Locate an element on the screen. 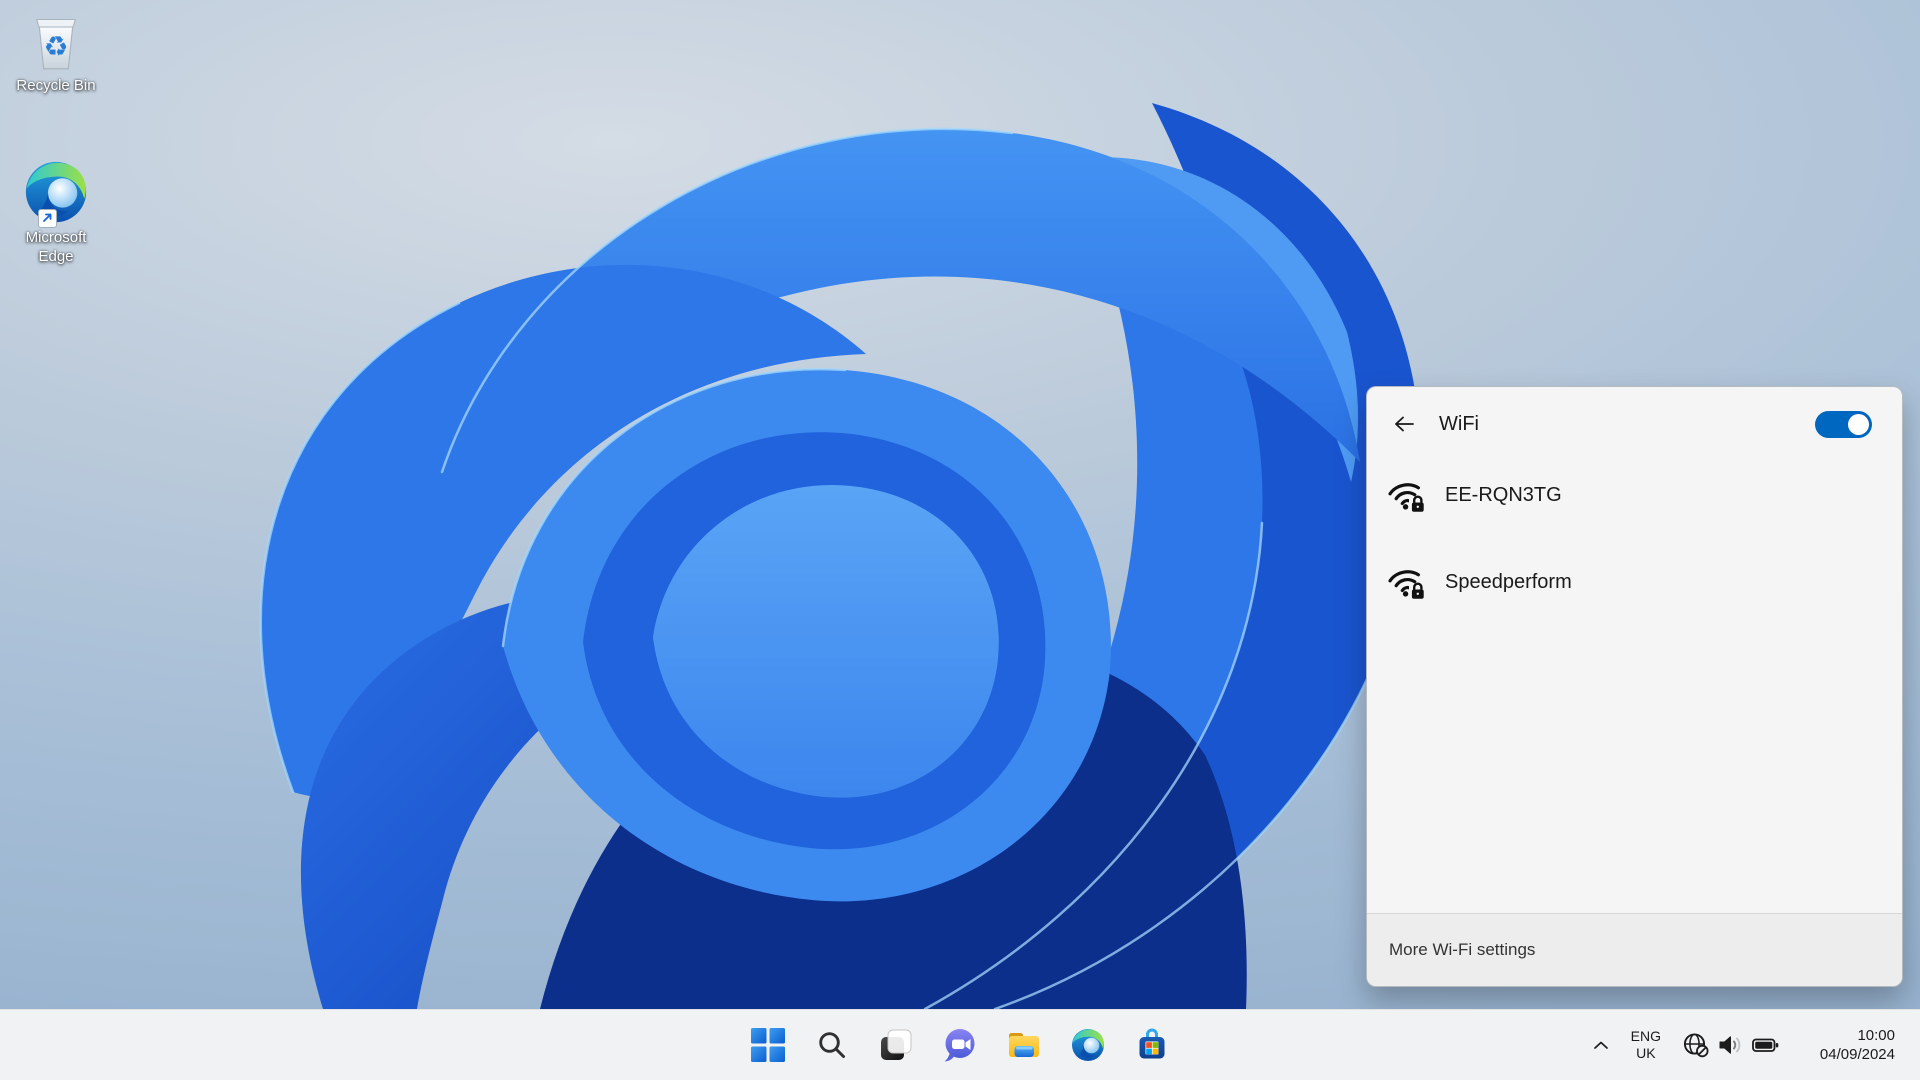 This screenshot has width=1920, height=1080. file-explorer-icon is located at coordinates (1024, 1045).